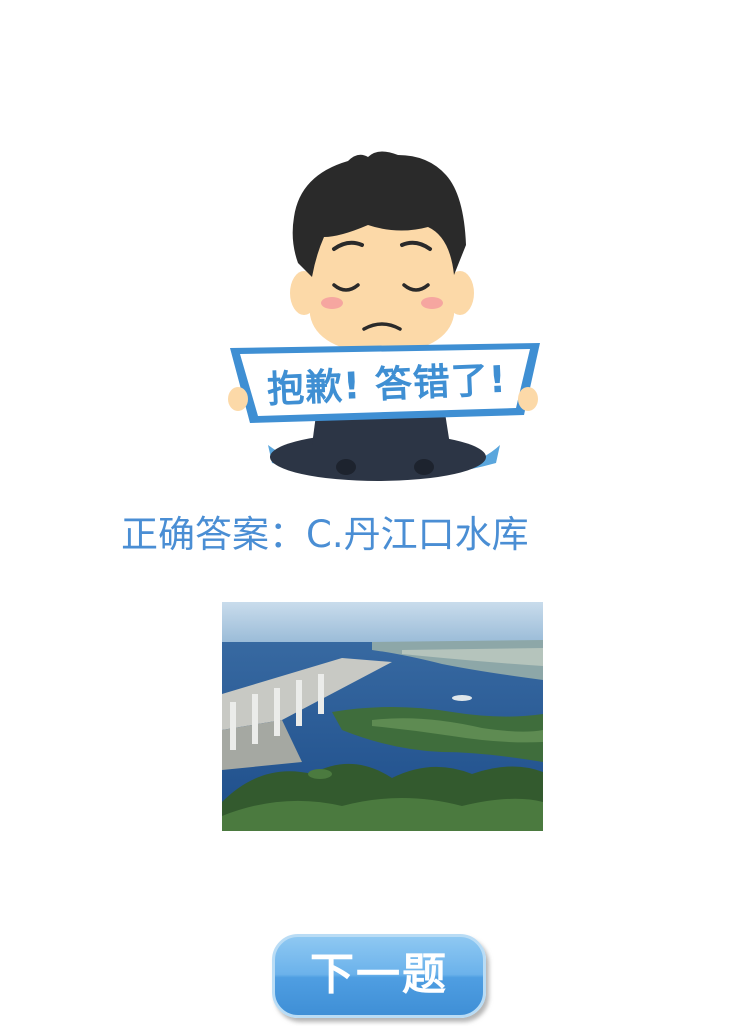 Image resolution: width=750 pixels, height=1026 pixels. Describe the element at coordinates (382, 716) in the screenshot. I see `dam-reservoir-photo` at that location.